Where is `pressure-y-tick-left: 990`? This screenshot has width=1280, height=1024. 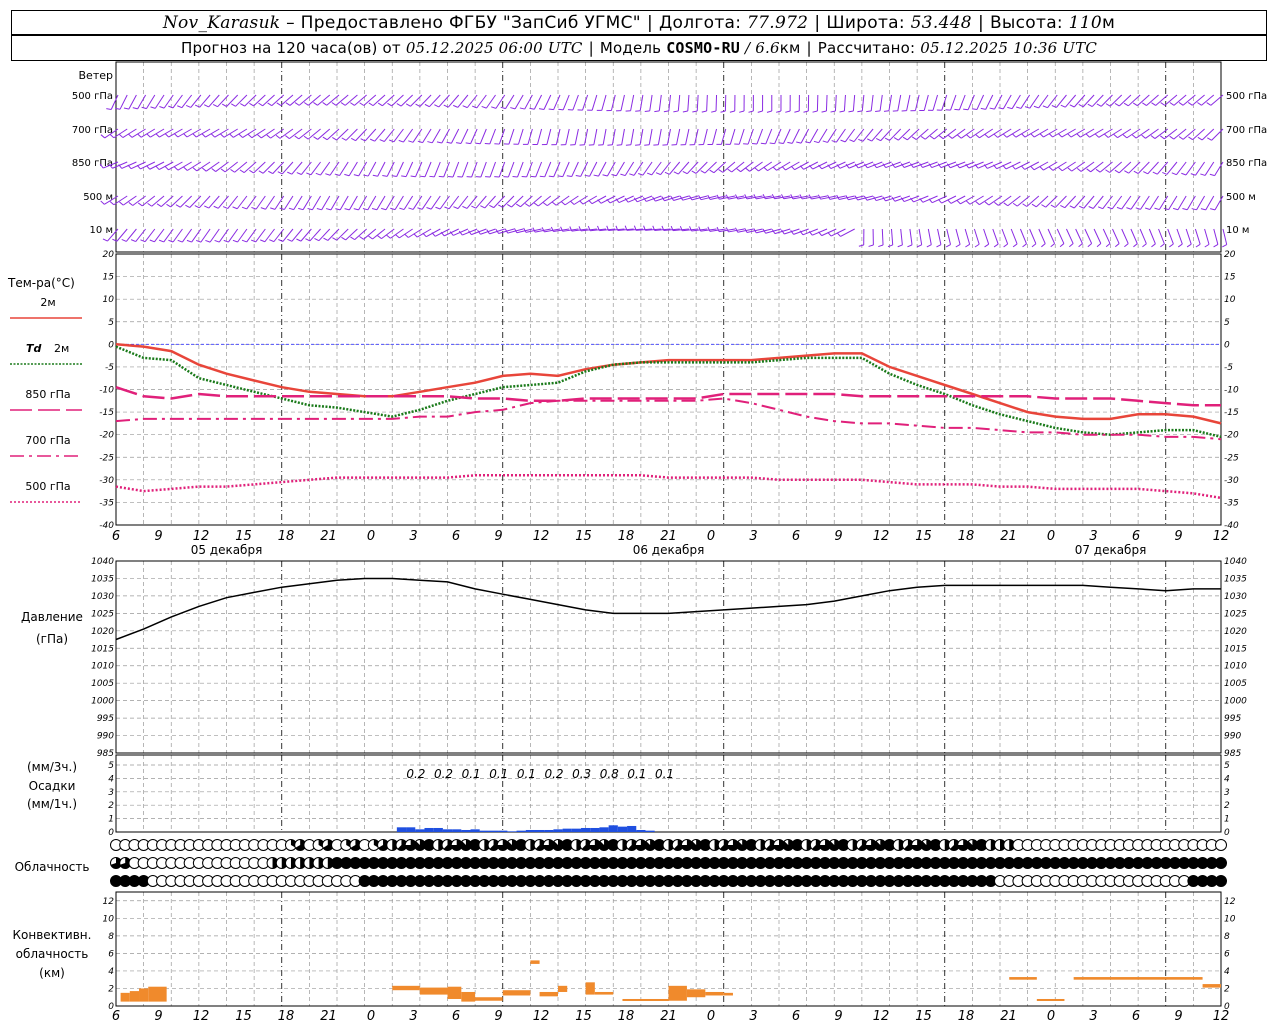 pressure-y-tick-left: 990 is located at coordinates (105, 737).